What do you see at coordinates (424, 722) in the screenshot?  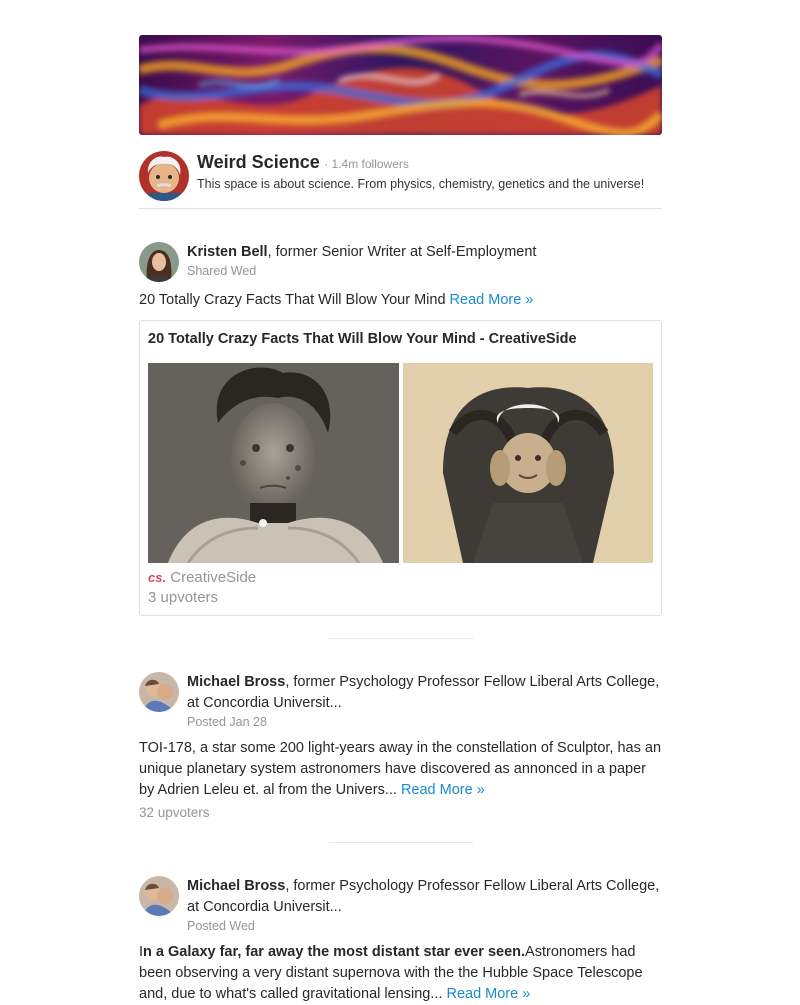 I see `post-timestamp: Posted Jan 28` at bounding box center [424, 722].